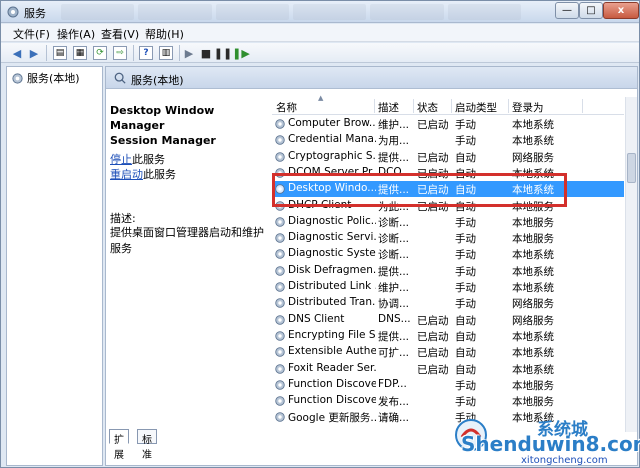 This screenshot has height=468, width=640. I want to click on close-button: x, so click(621, 10).